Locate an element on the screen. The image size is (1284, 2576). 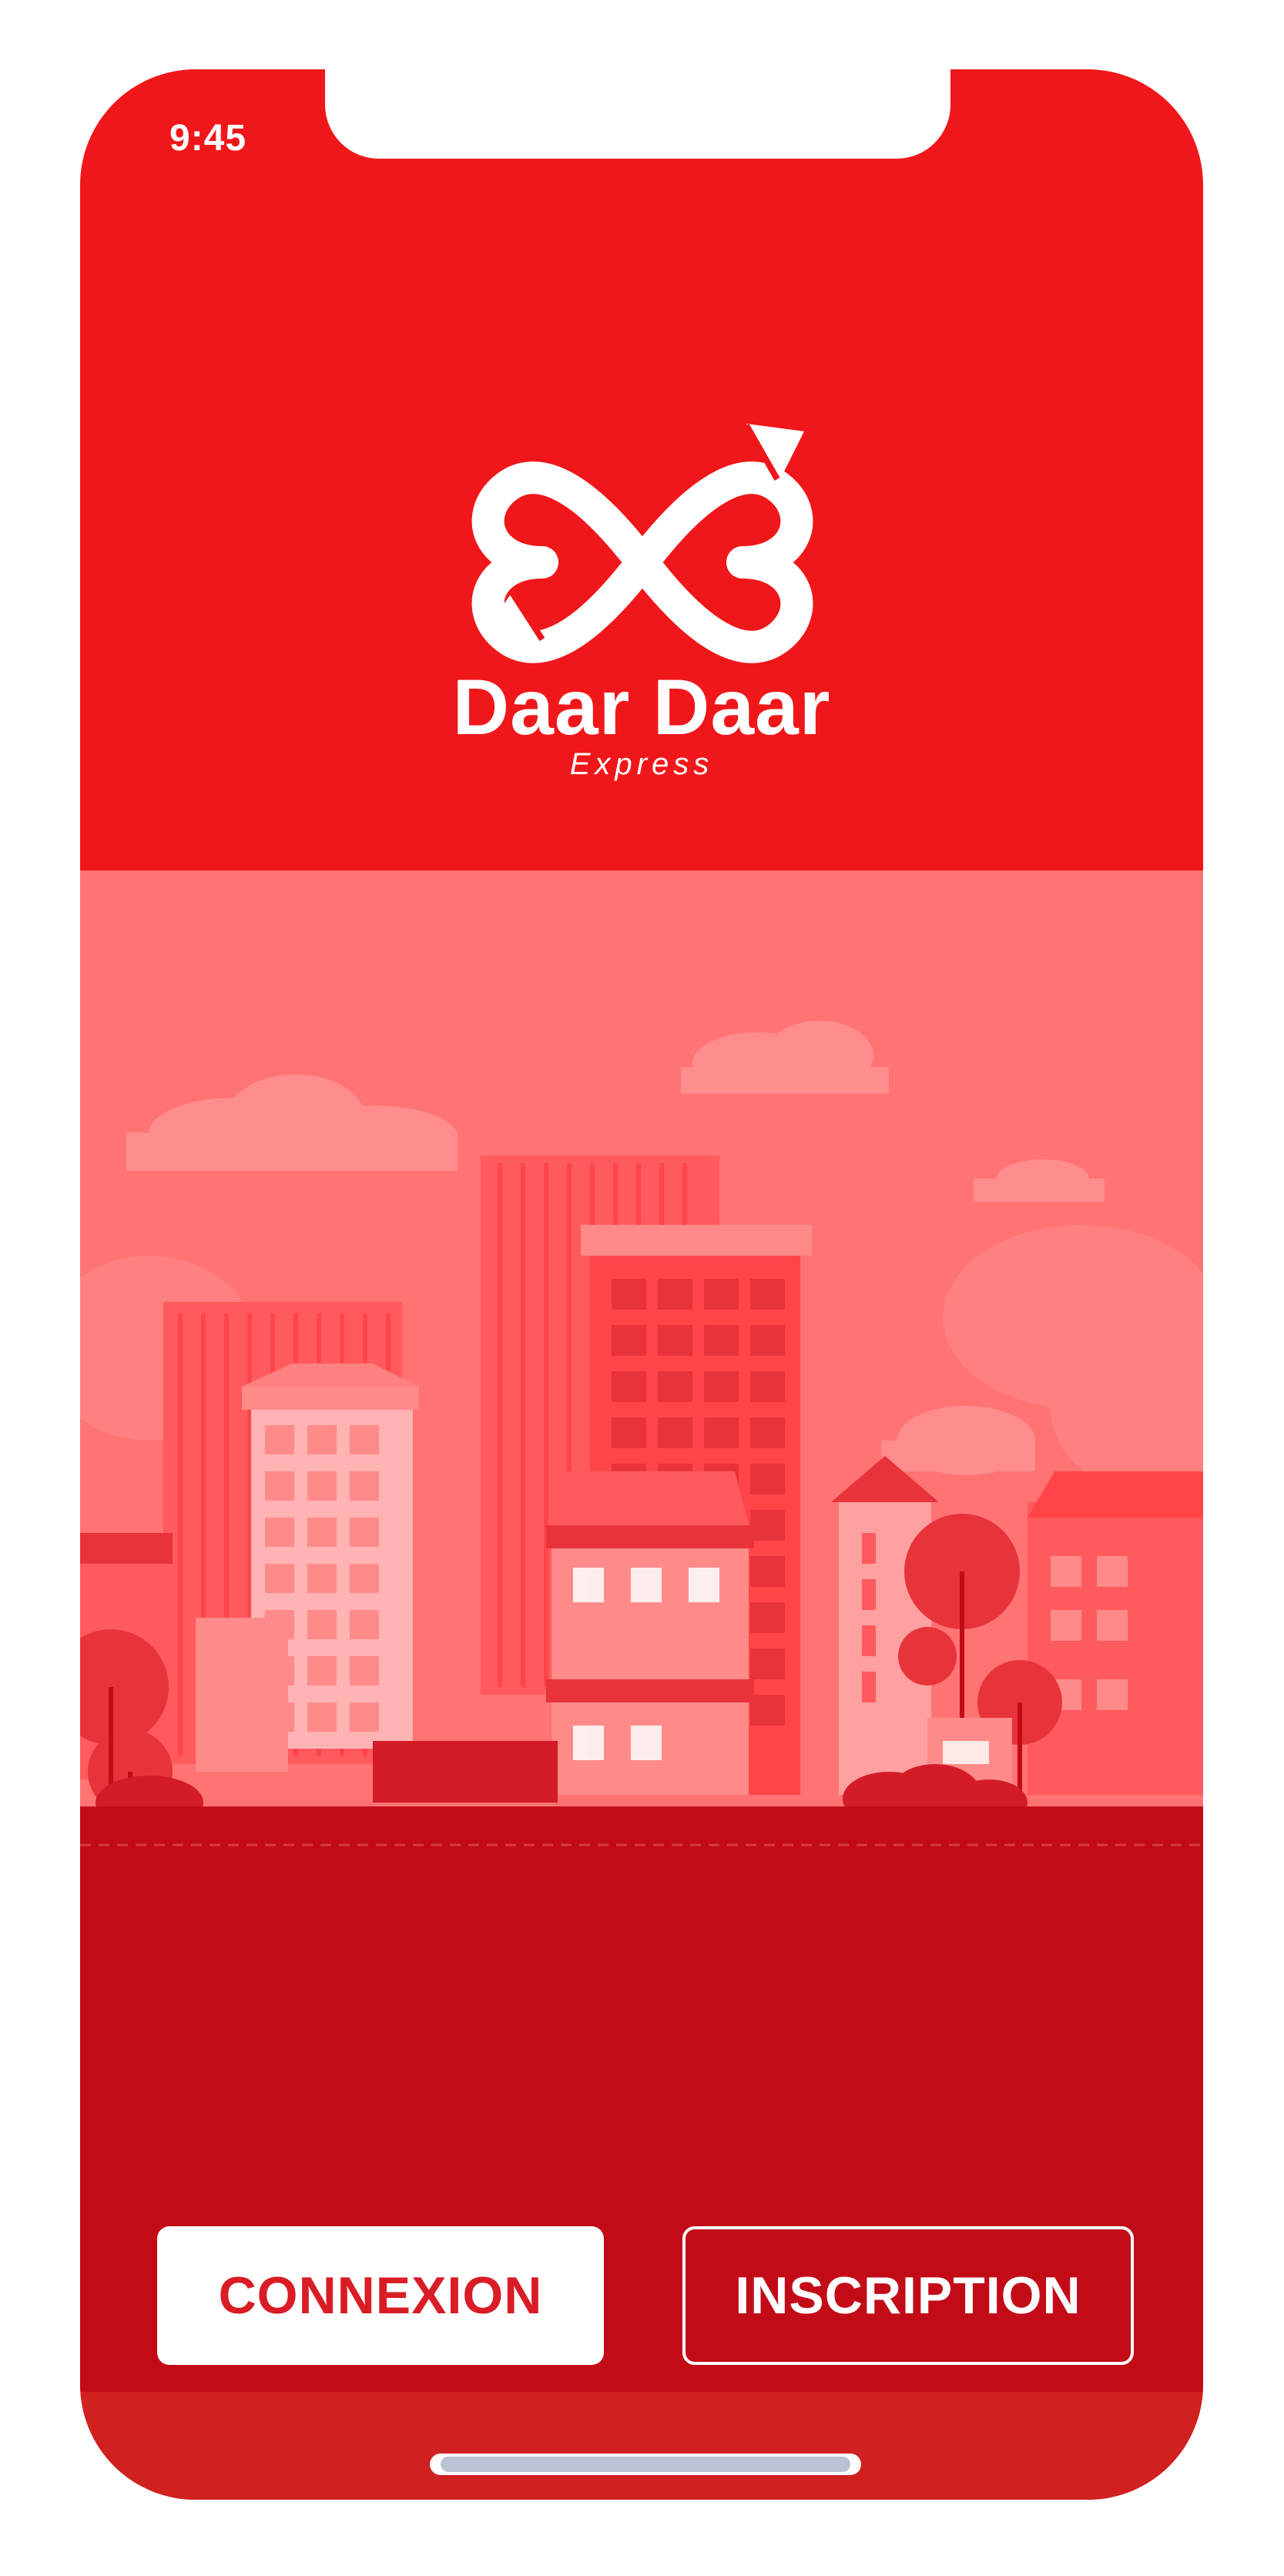
brand-tagline: Express is located at coordinates (642, 764).